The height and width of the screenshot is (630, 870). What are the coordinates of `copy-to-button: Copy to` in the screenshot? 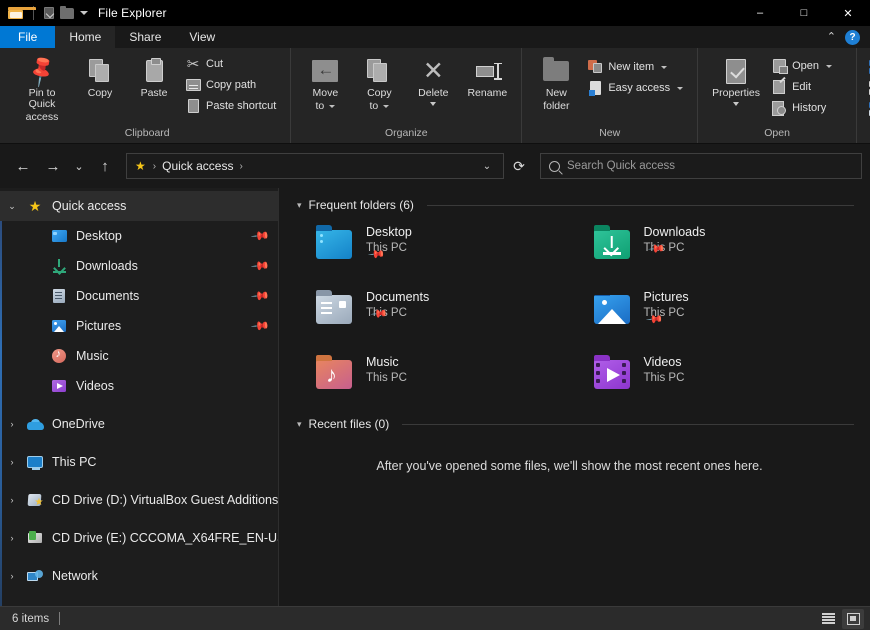 It's located at (379, 84).